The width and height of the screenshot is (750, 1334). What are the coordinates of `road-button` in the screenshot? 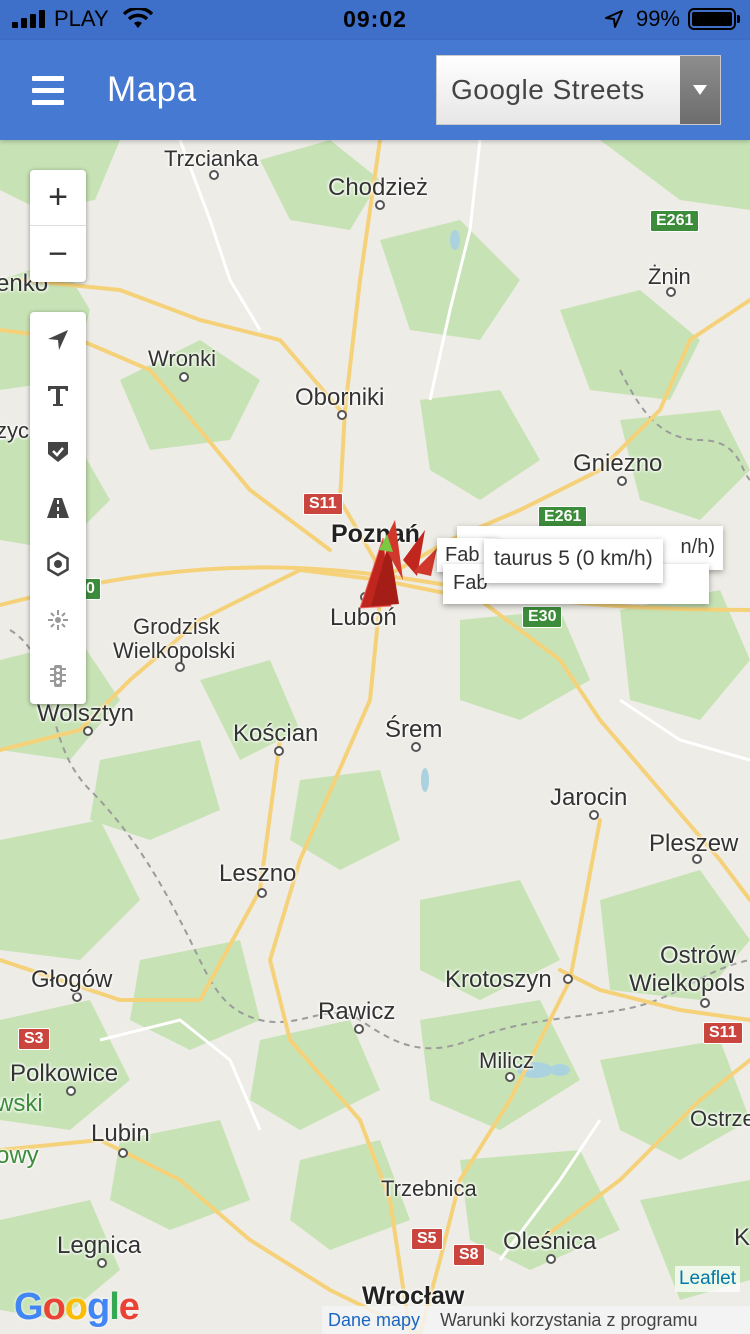 It's located at (58, 508).